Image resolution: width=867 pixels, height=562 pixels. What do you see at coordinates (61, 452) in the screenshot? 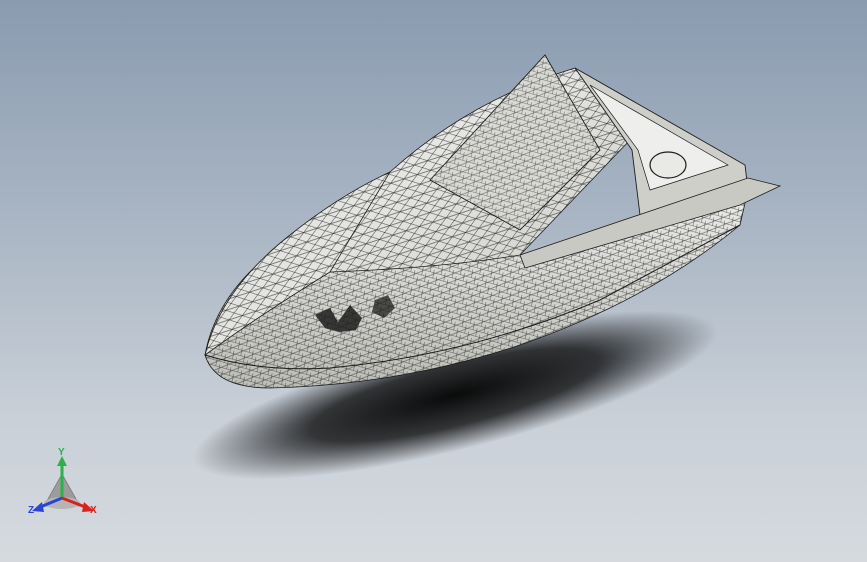
I see `y-axis-label: Y` at bounding box center [61, 452].